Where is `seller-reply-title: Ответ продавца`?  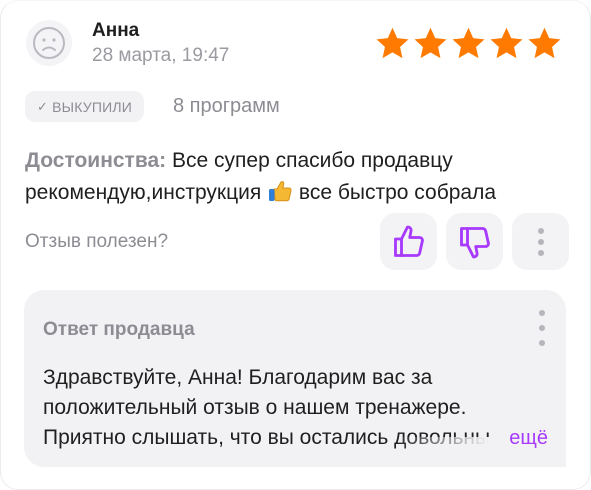
seller-reply-title: Ответ продавца is located at coordinates (119, 329).